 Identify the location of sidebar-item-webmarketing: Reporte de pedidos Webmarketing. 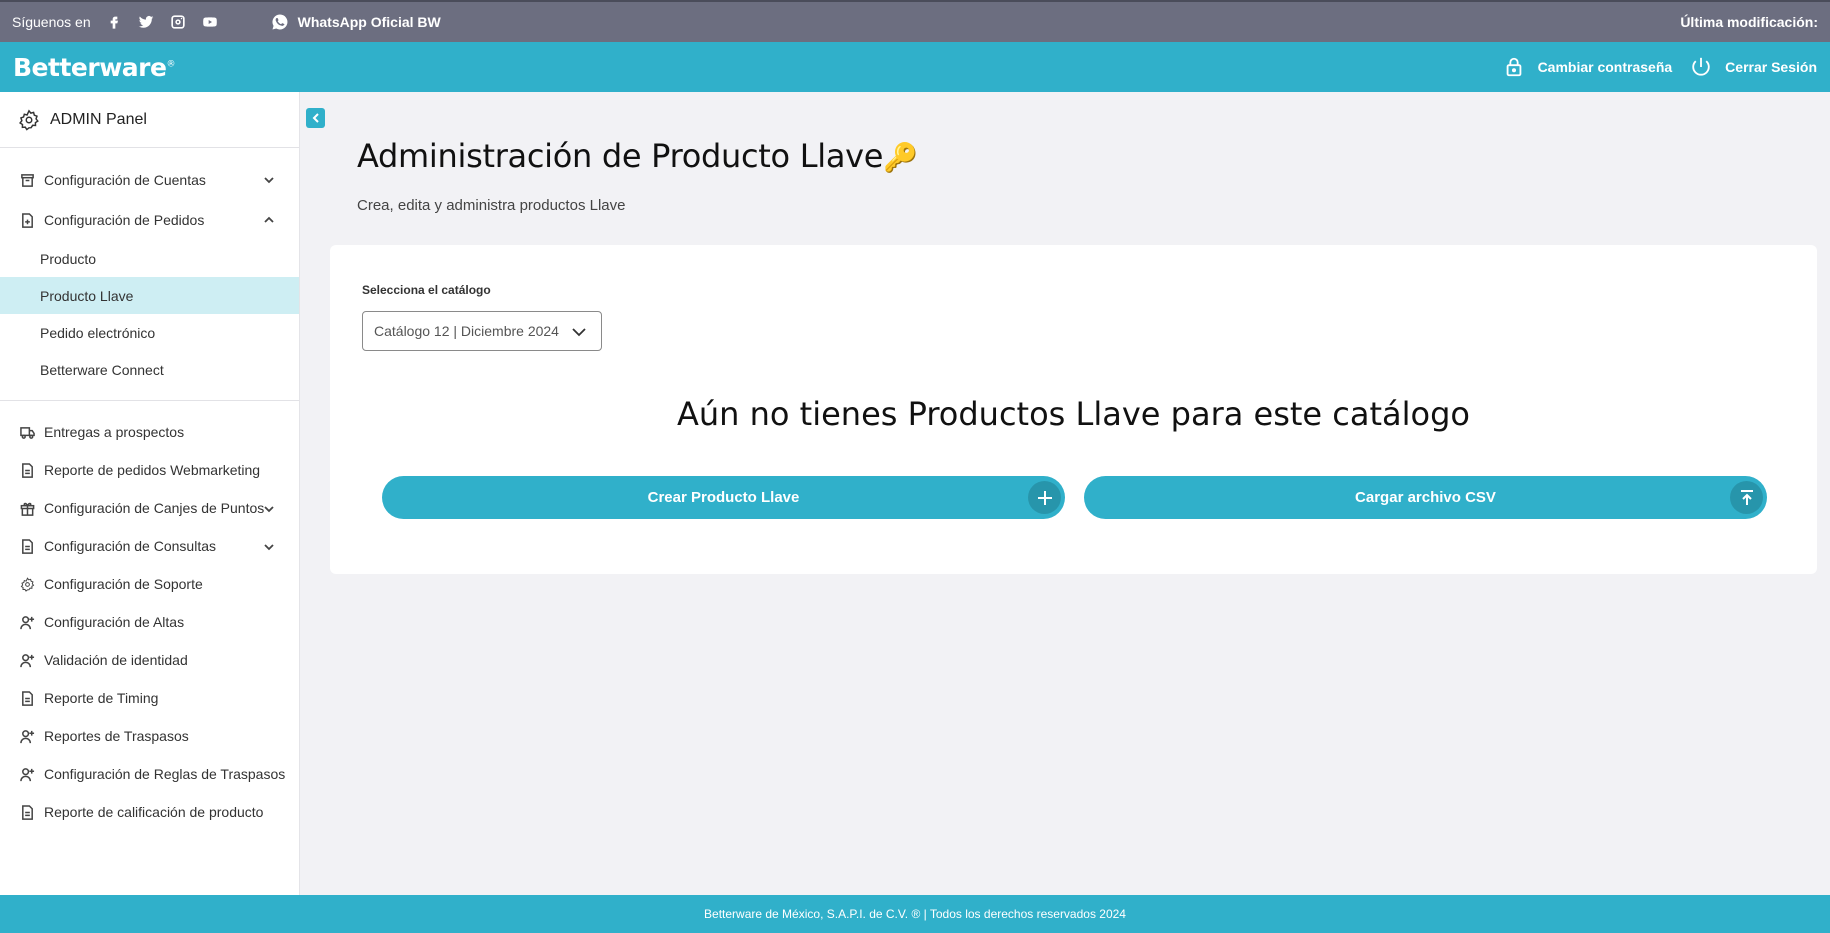
(149, 470).